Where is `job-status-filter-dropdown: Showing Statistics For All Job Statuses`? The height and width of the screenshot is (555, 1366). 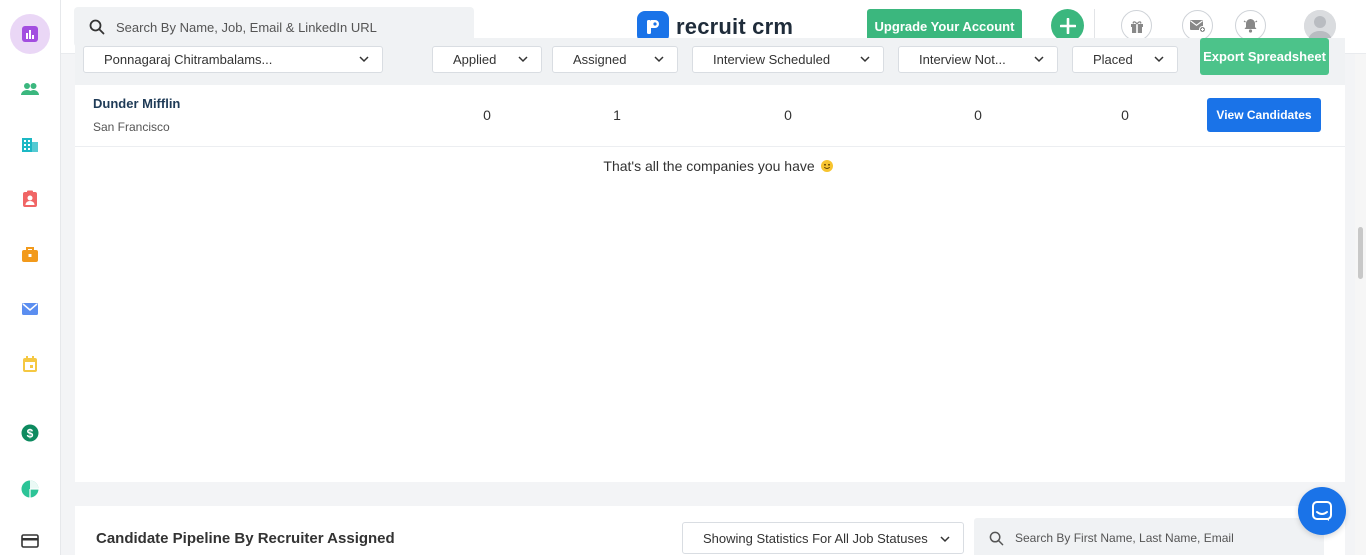 job-status-filter-dropdown: Showing Statistics For All Job Statuses is located at coordinates (823, 538).